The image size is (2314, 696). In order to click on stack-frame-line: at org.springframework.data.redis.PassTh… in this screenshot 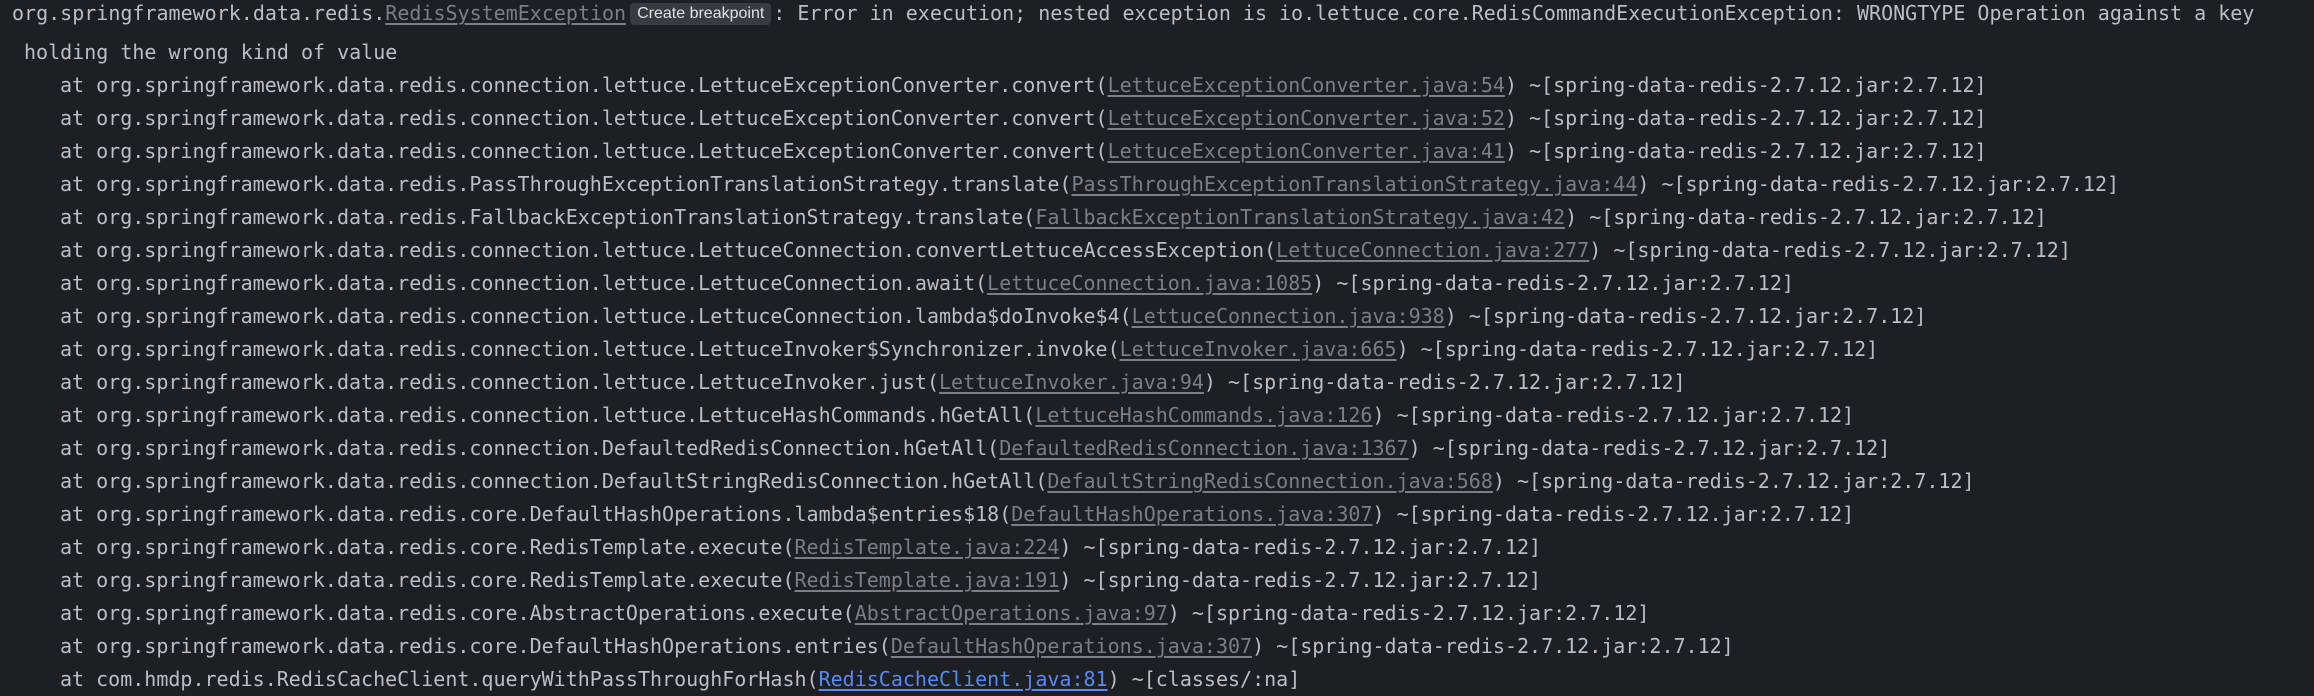, I will do `click(1089, 184)`.